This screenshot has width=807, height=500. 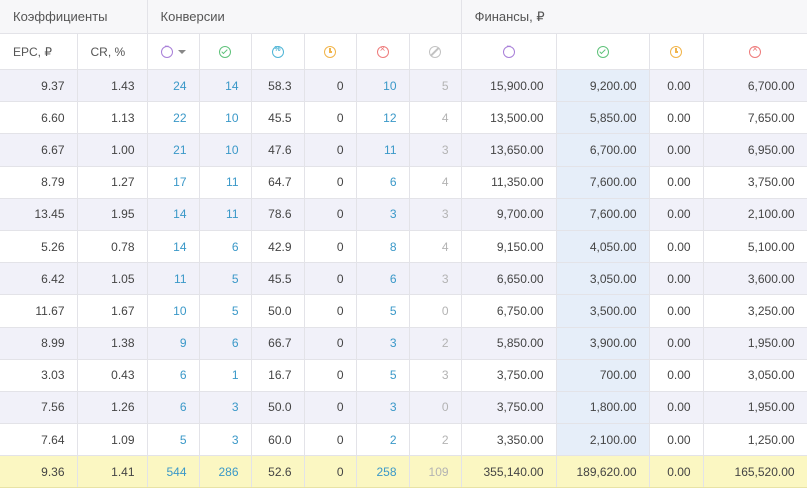 I want to click on col-conv-percent, so click(x=278, y=51).